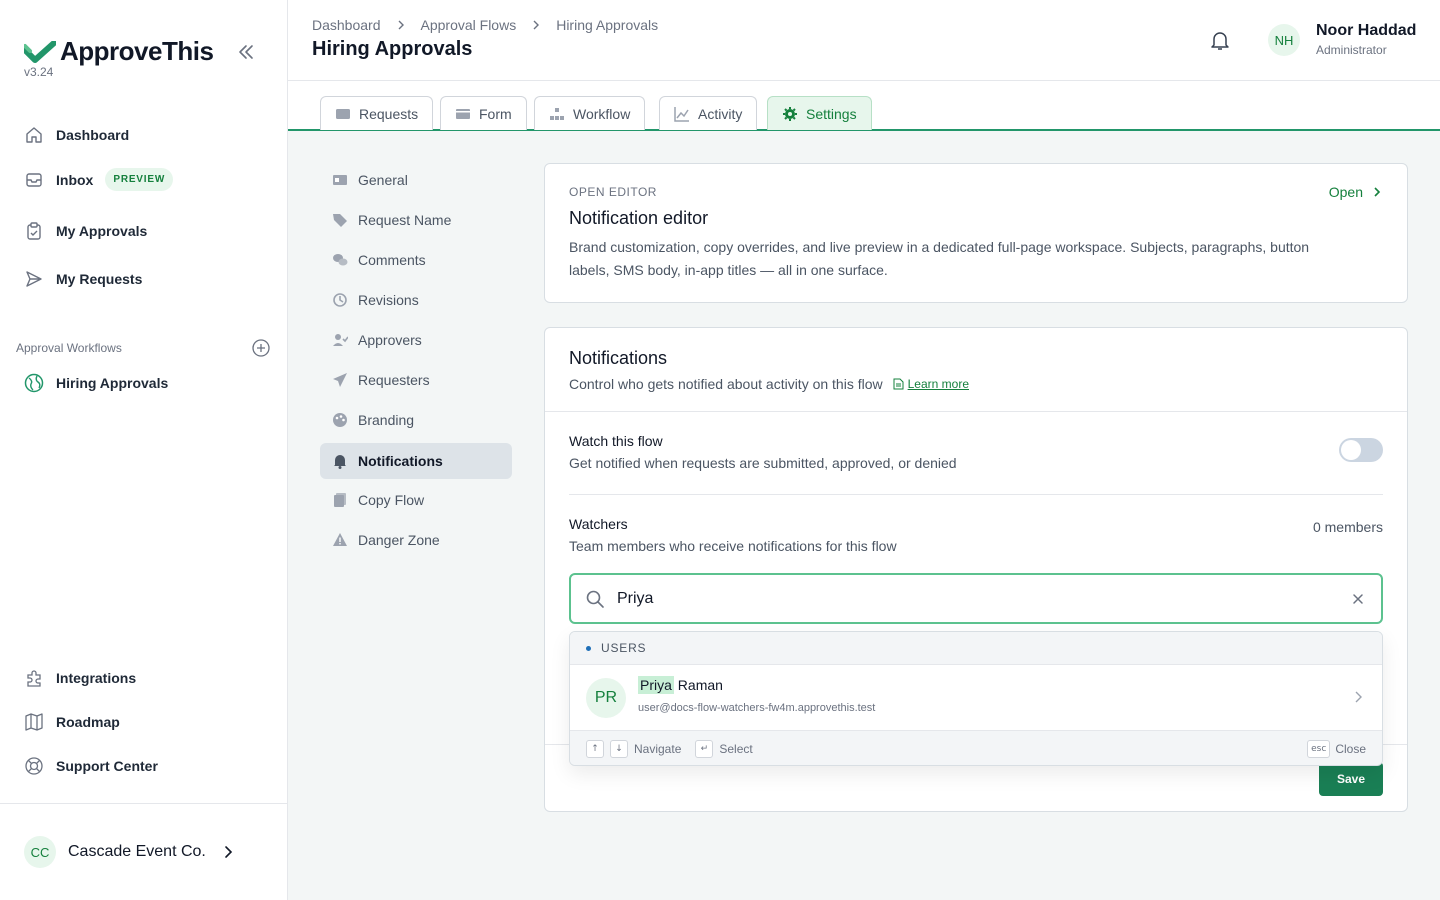 The image size is (1440, 900). I want to click on results-footer: ↑ ↓ Navigate ↵ Select esc Close, so click(976, 747).